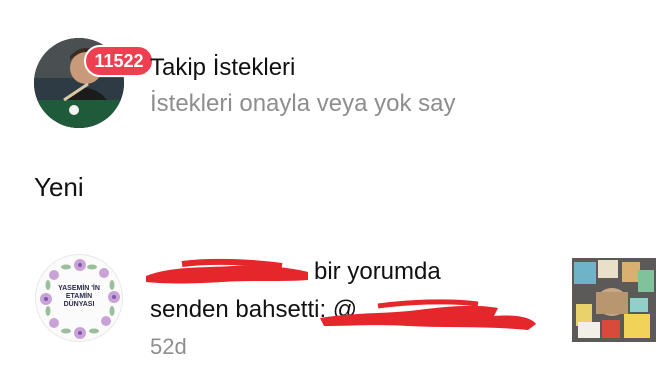 The height and width of the screenshot is (378, 672). What do you see at coordinates (119, 61) in the screenshot?
I see `request-count-badge: 11522` at bounding box center [119, 61].